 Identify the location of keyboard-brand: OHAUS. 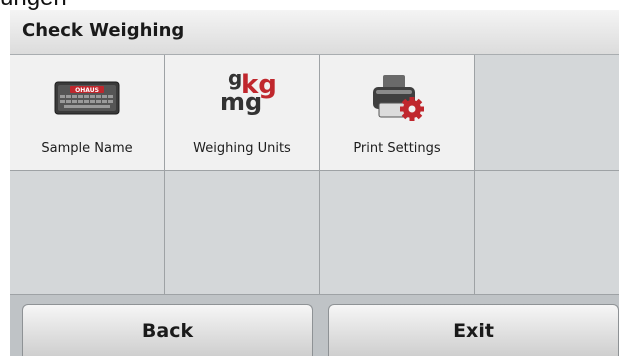
(87, 90).